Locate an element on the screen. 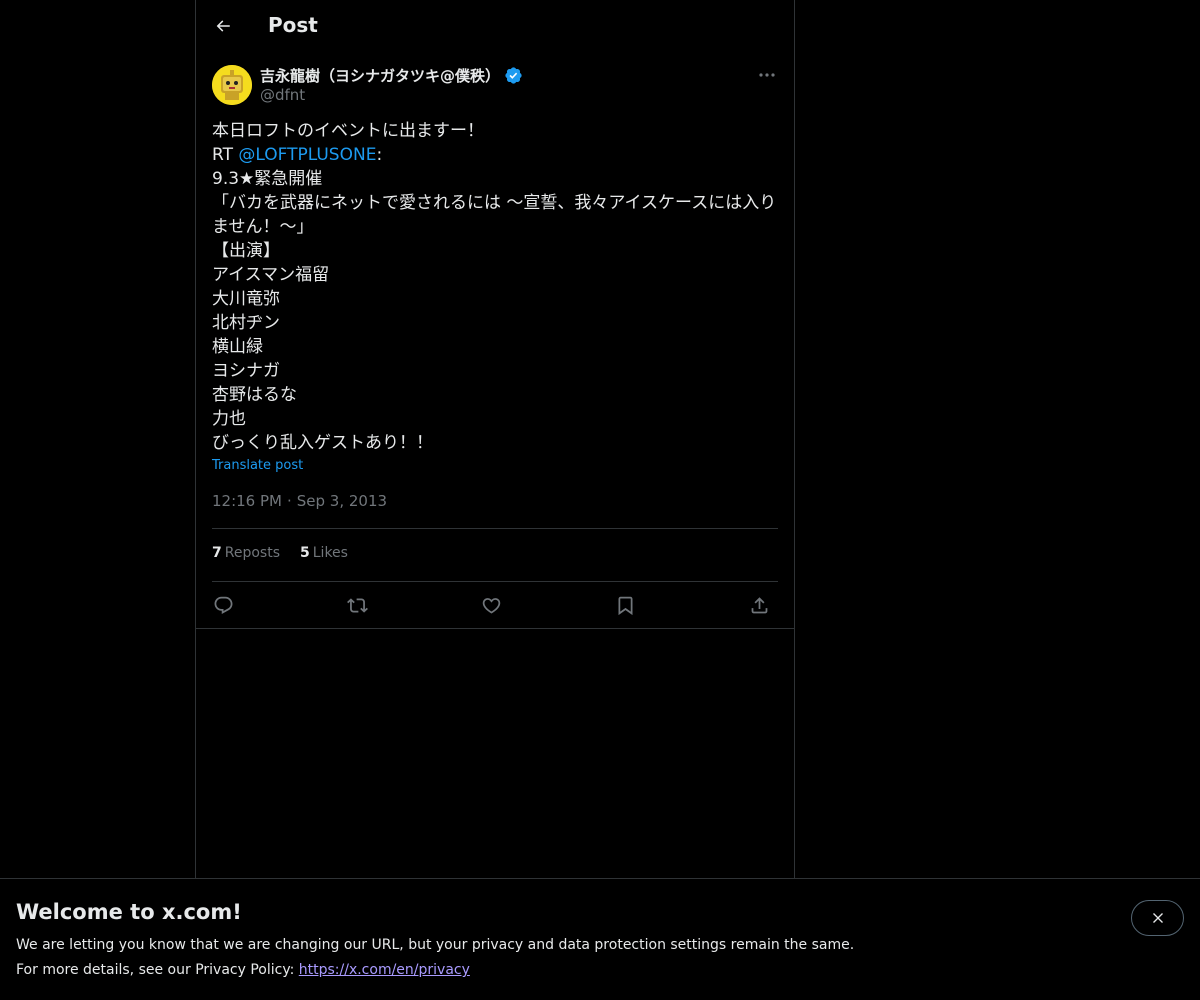  repost-button is located at coordinates (357, 605).